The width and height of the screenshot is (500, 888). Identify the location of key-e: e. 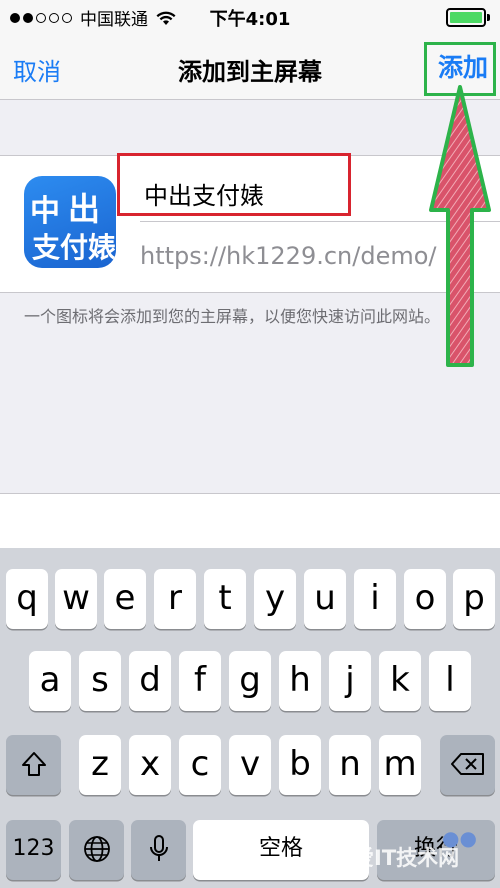
(125, 599).